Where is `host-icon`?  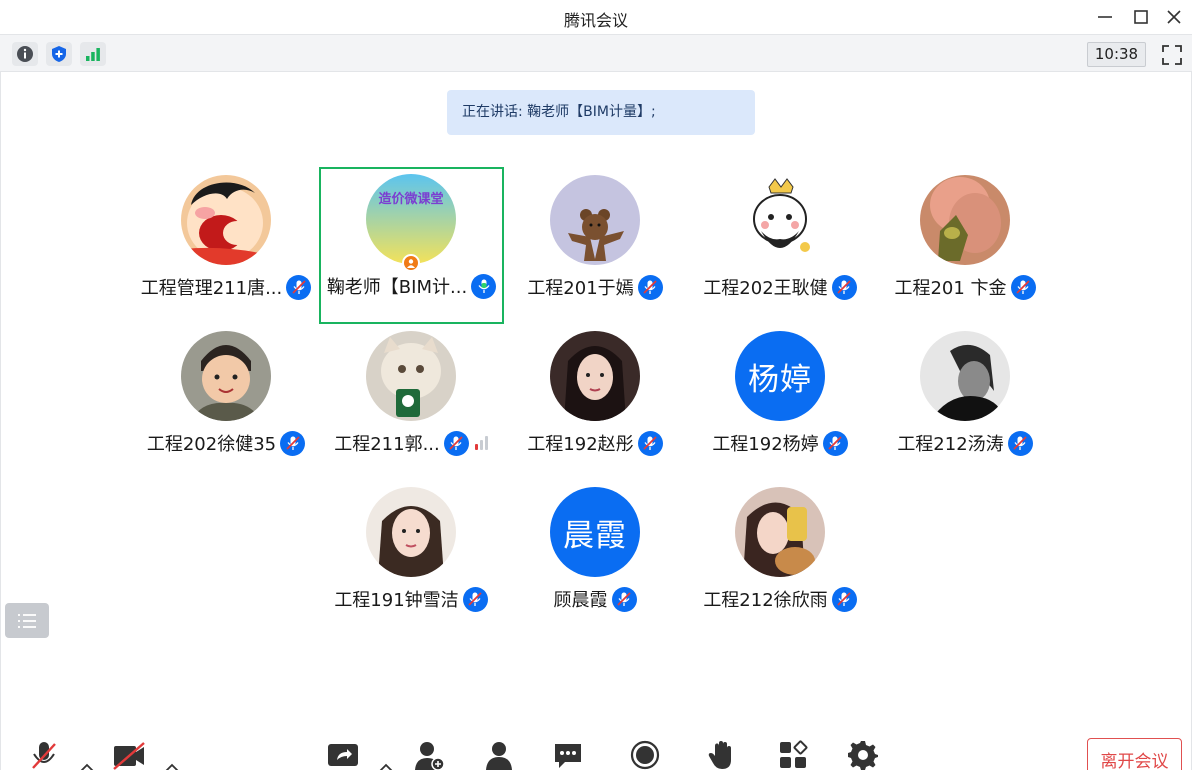
host-icon is located at coordinates (411, 263).